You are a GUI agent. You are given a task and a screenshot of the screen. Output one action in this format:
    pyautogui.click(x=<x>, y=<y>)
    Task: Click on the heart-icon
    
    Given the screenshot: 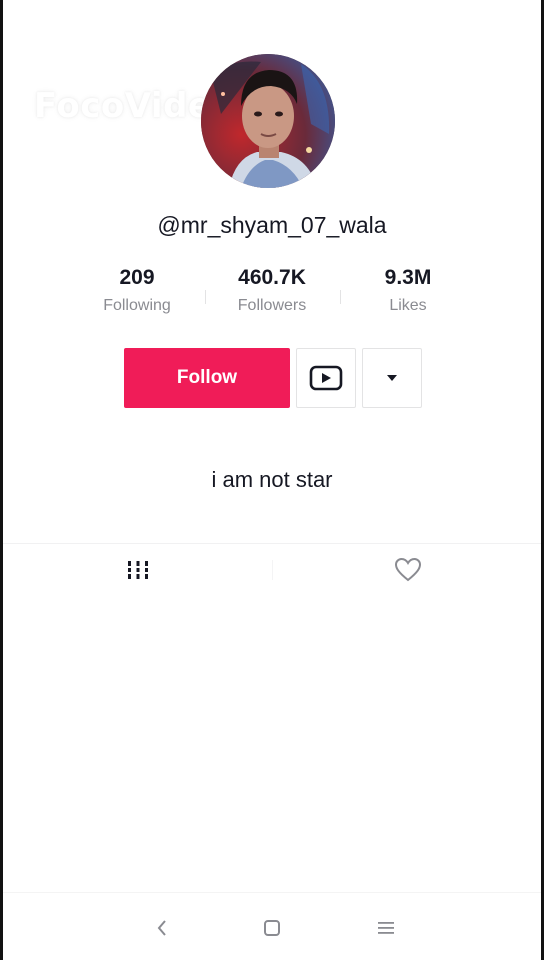 What is the action you would take?
    pyautogui.click(x=408, y=569)
    